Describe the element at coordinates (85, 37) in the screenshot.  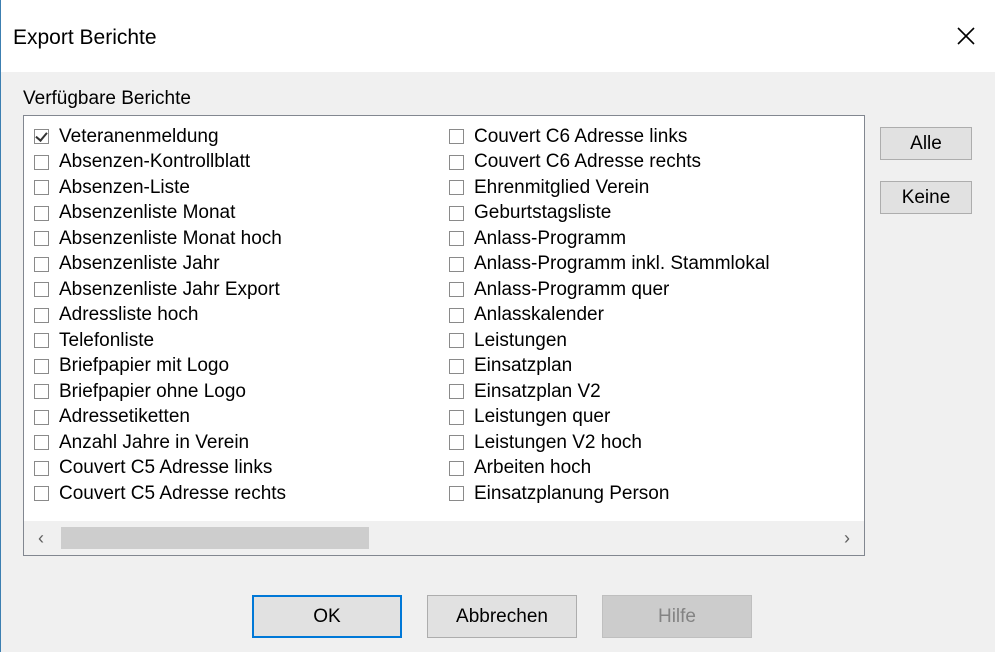
I see `window-title: Export Berichte` at that location.